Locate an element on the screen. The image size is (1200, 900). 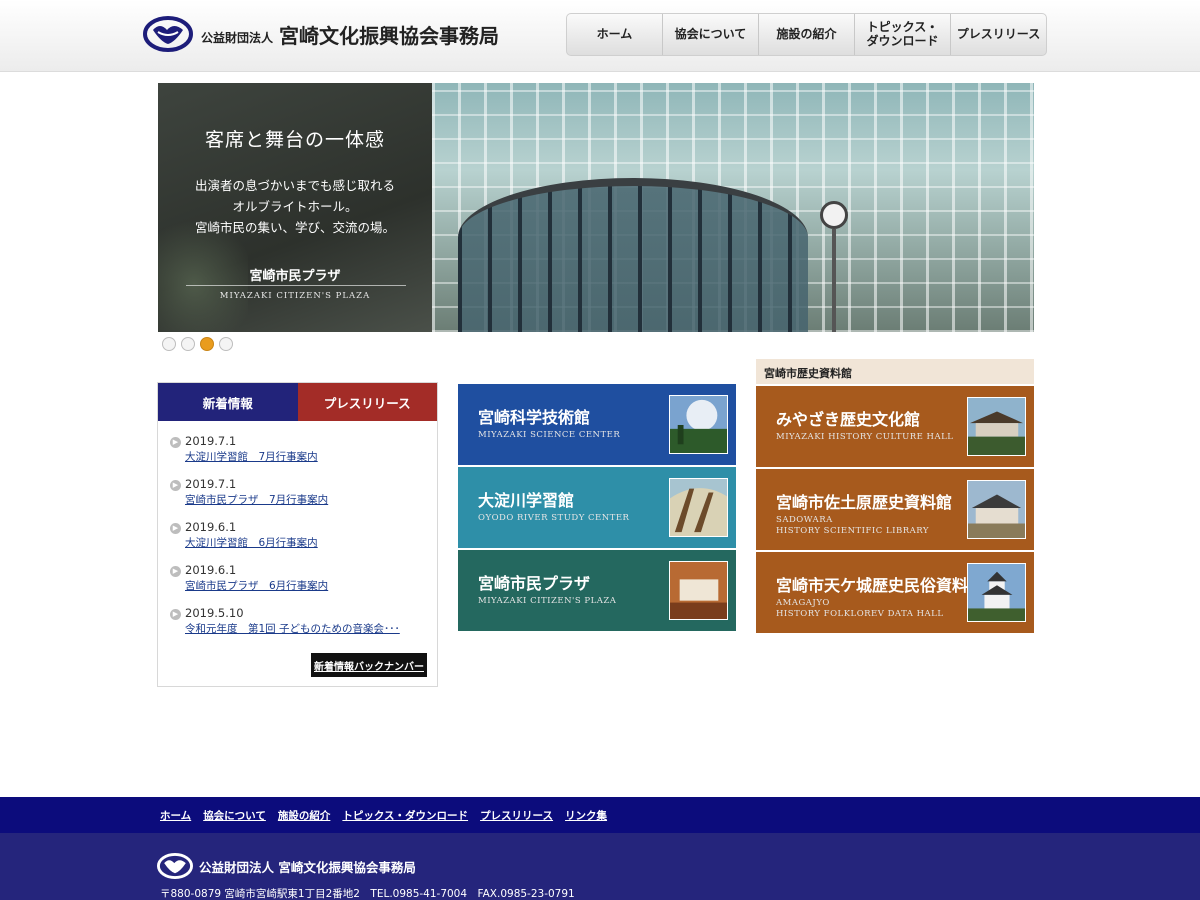
facility-title-en: OYODO RIVER STUDY CENTER is located at coordinates (554, 518).